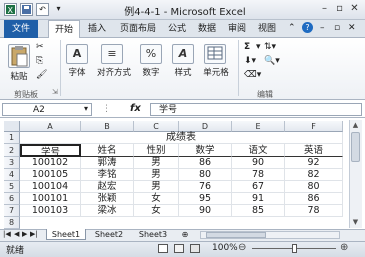 This screenshot has height=257, width=365. What do you see at coordinates (236, 235) in the screenshot?
I see `horizontal-scroll-thumb` at bounding box center [236, 235].